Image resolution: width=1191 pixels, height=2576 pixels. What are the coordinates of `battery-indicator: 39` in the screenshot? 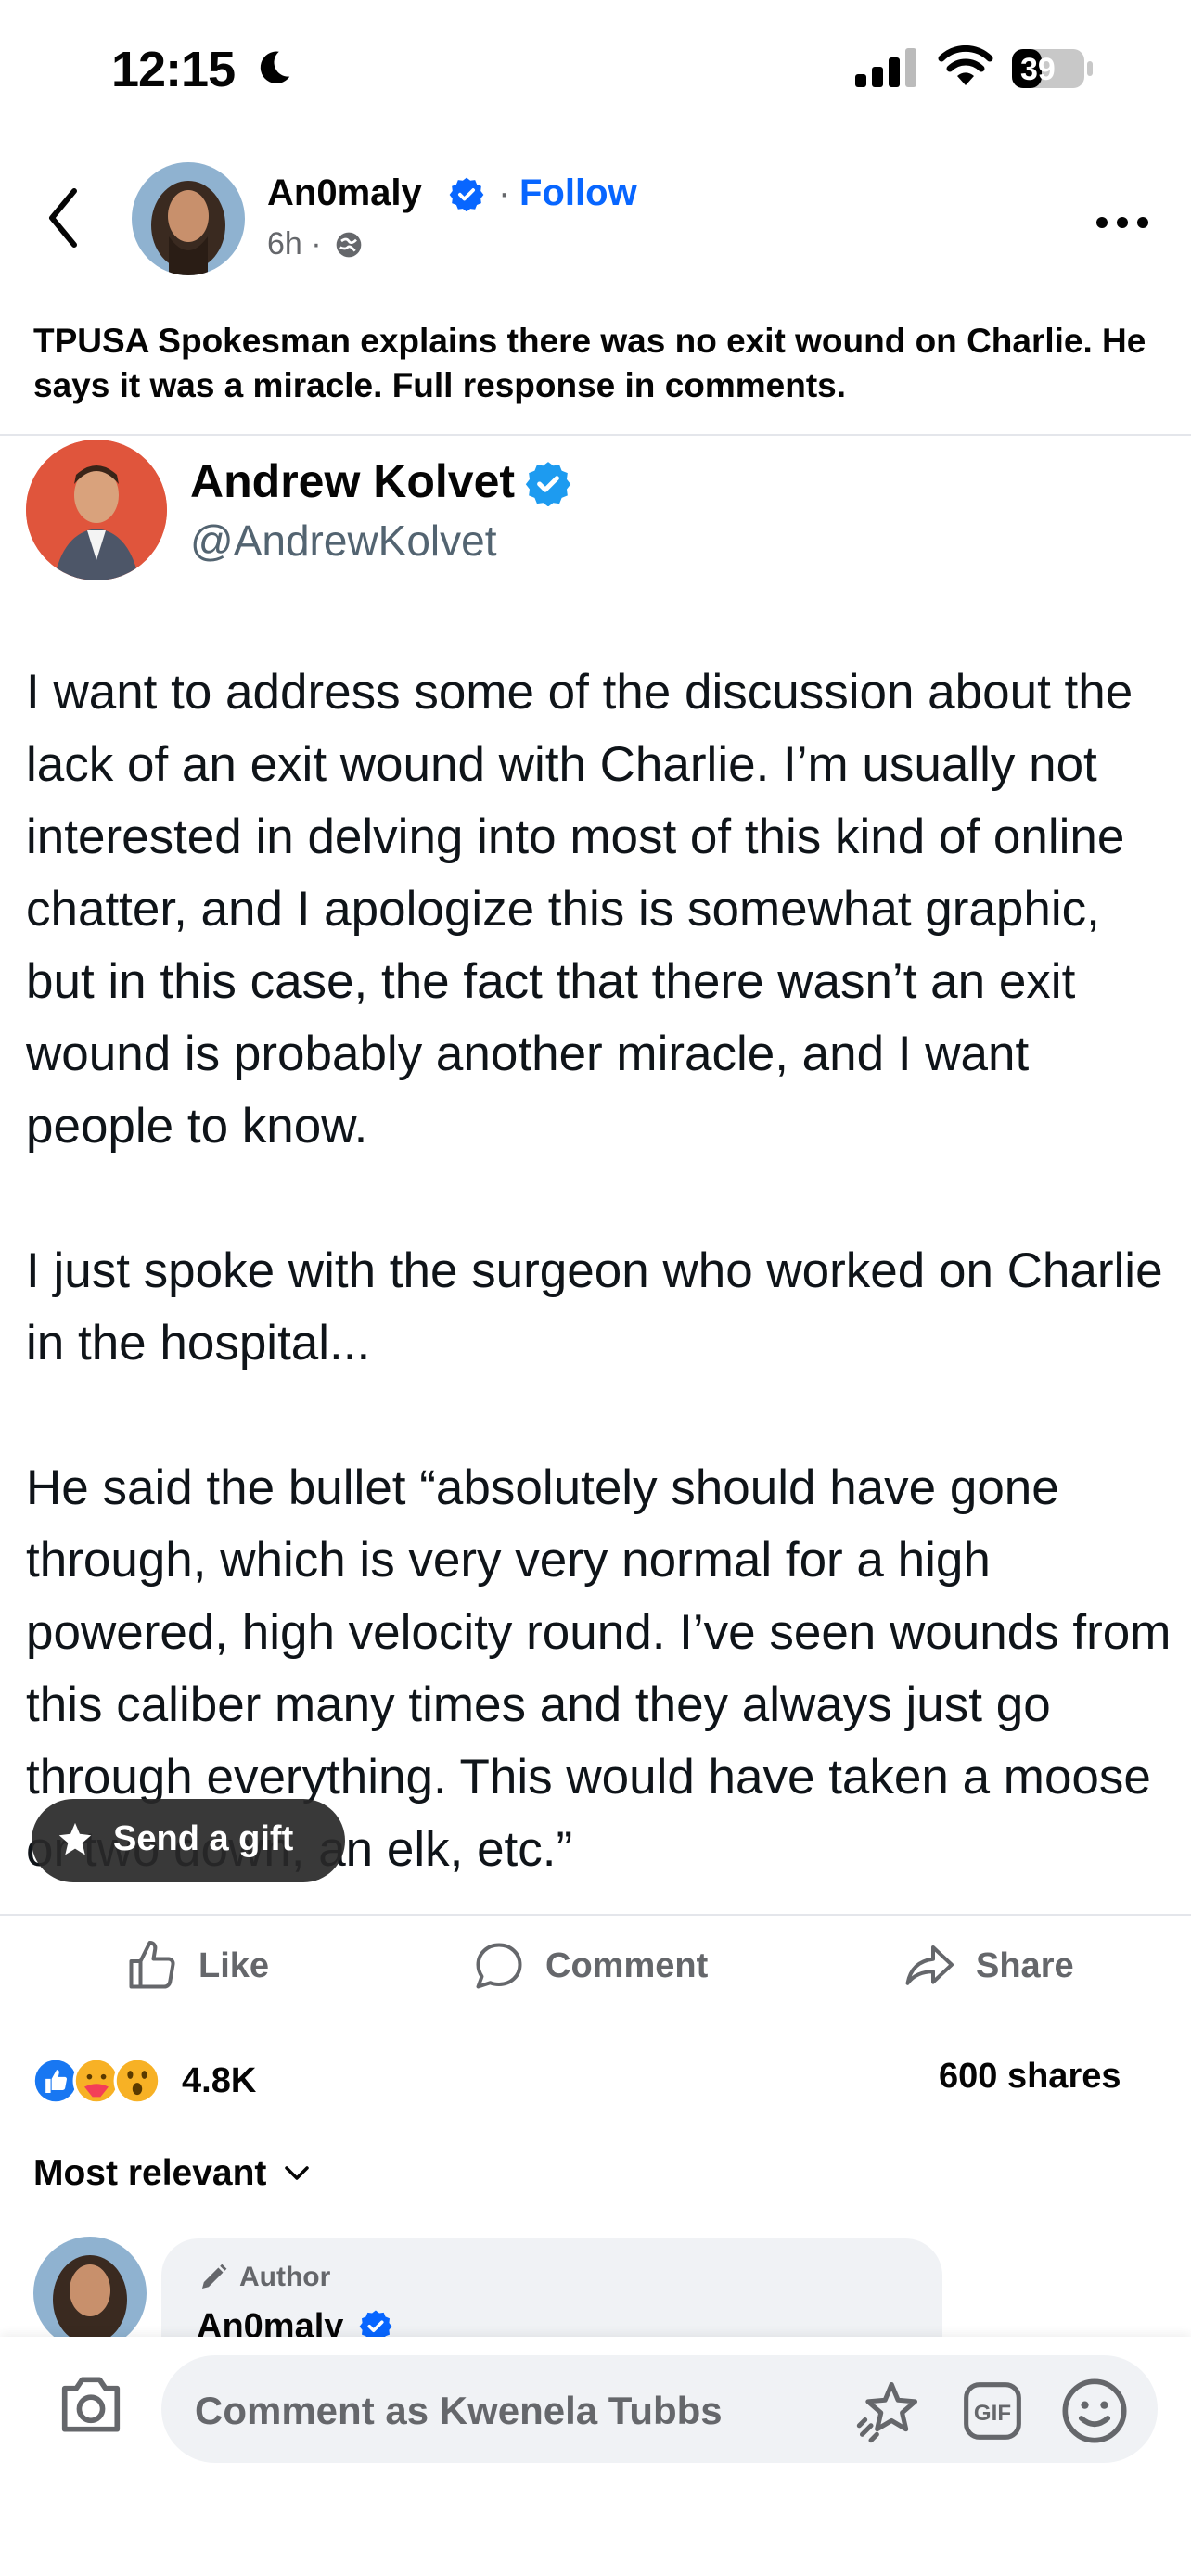 It's located at (1053, 68).